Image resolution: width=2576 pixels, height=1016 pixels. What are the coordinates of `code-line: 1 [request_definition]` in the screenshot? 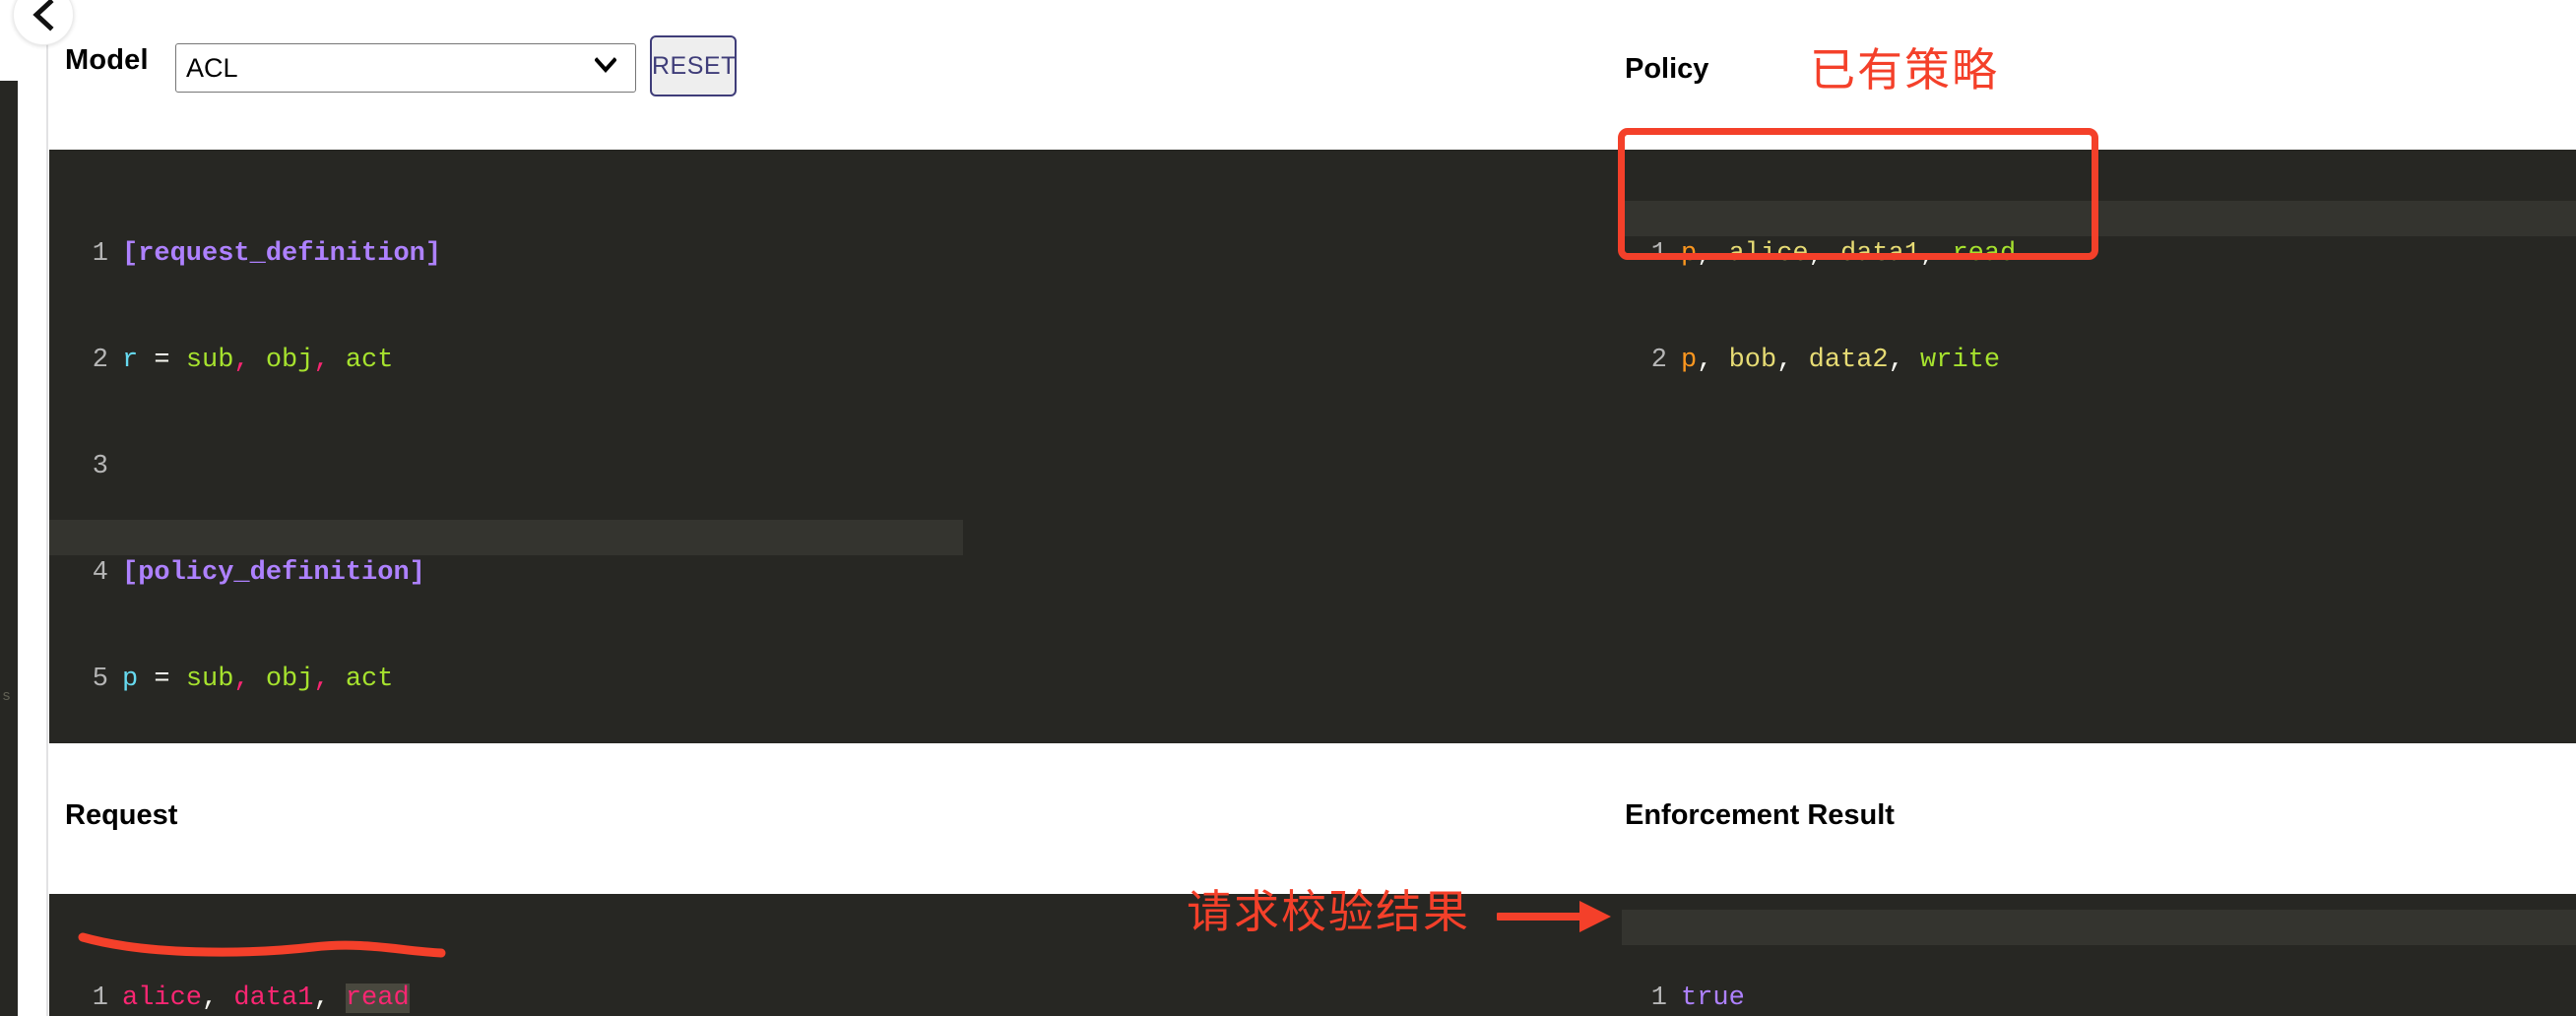 It's located at (523, 254).